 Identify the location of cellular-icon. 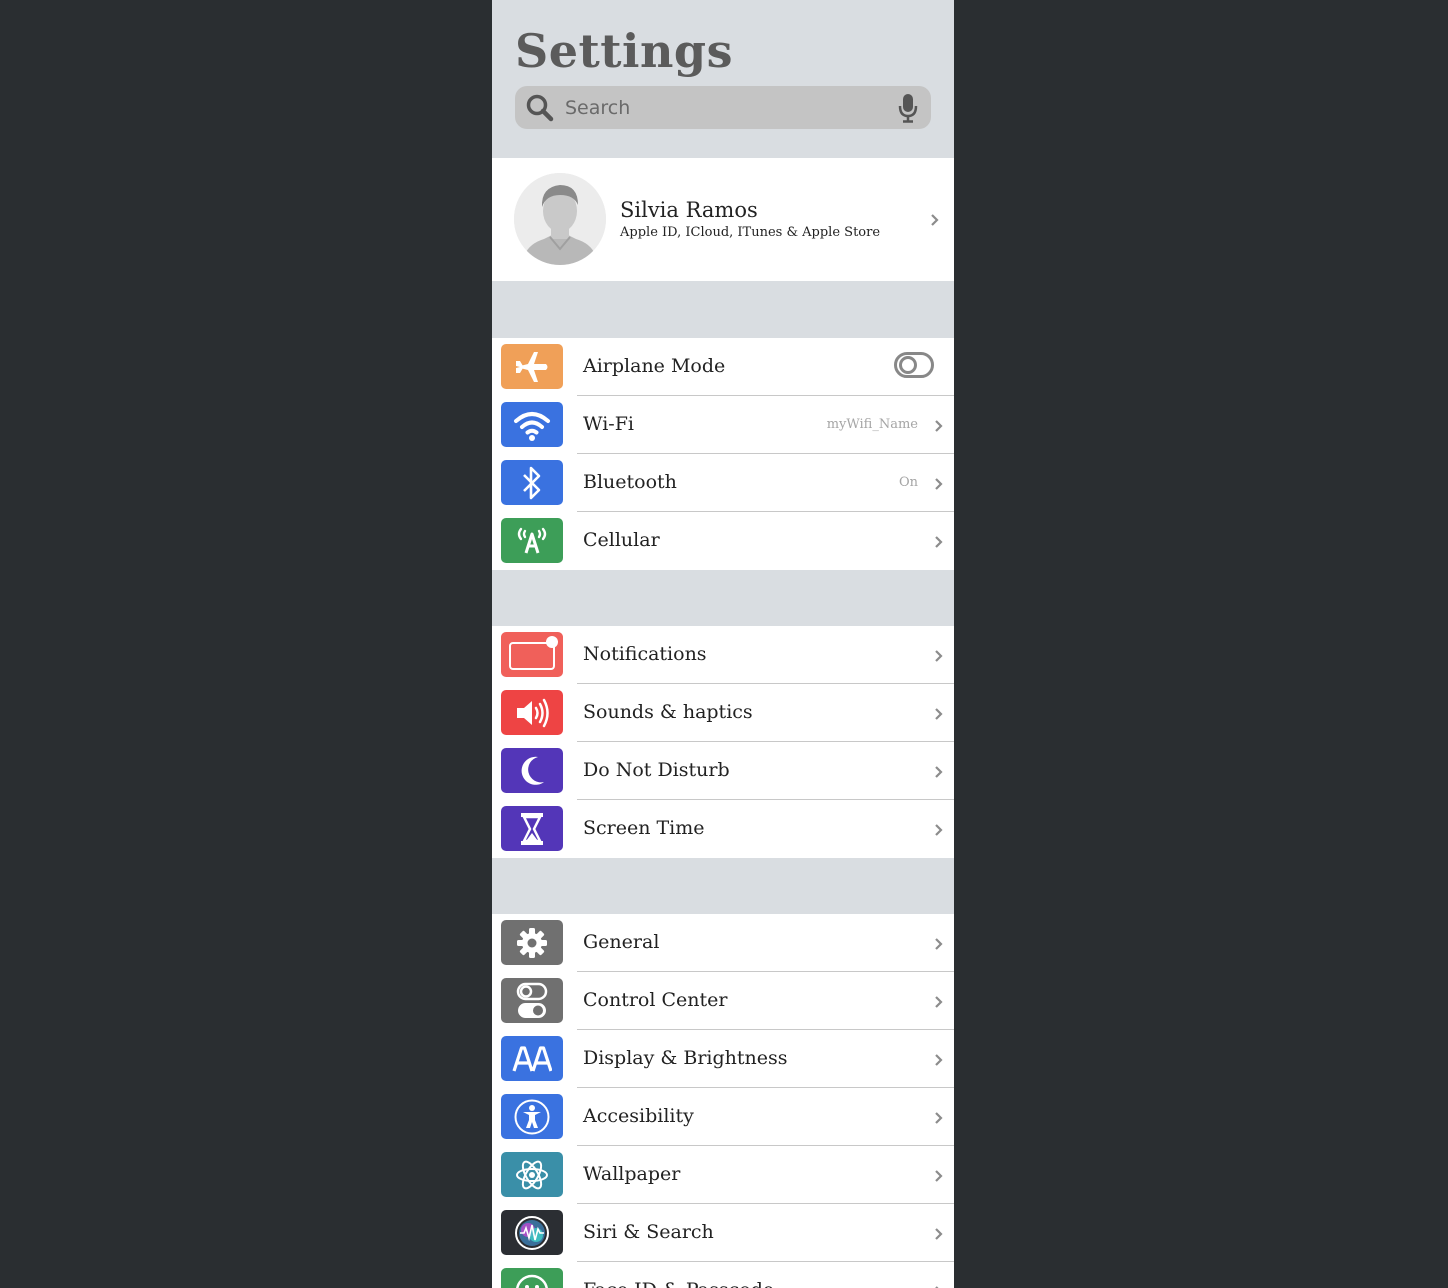
(532, 540).